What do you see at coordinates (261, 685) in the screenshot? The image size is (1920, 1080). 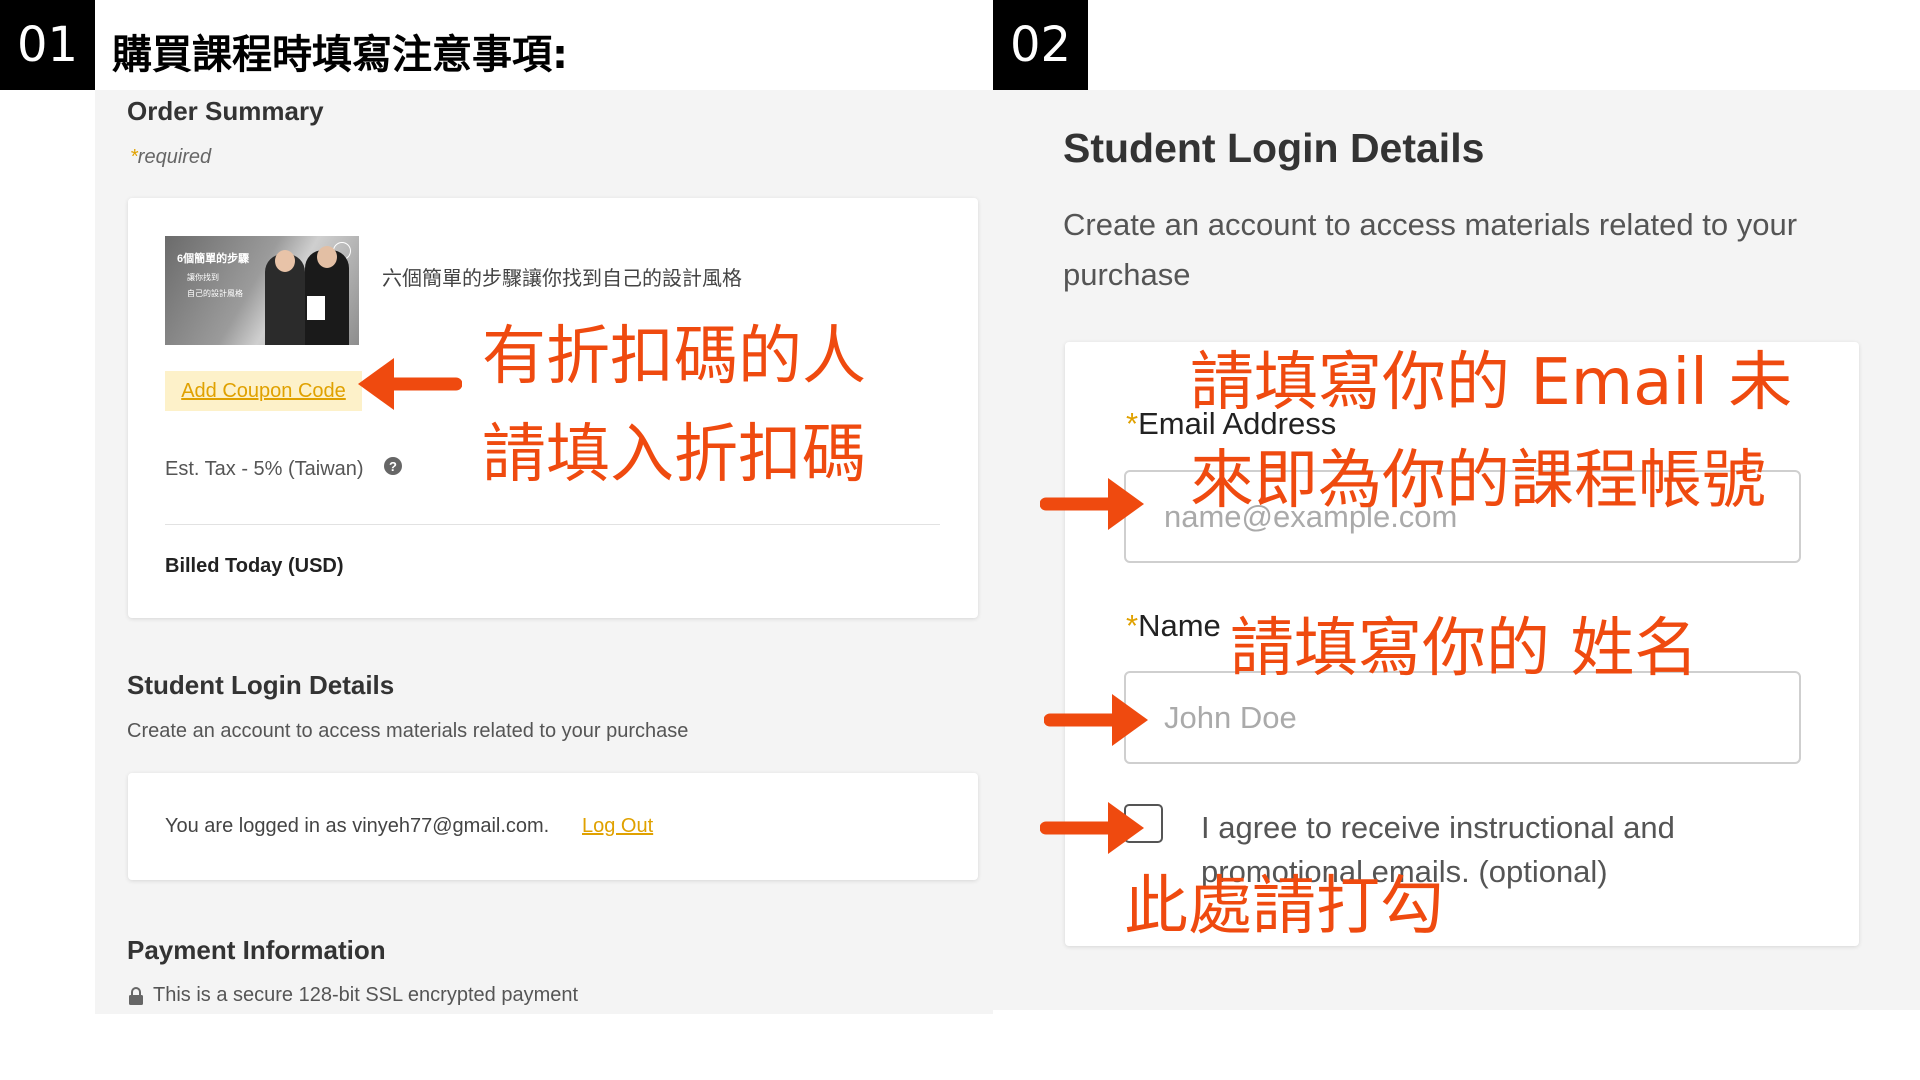 I see `student-login-title: Student Login Details` at bounding box center [261, 685].